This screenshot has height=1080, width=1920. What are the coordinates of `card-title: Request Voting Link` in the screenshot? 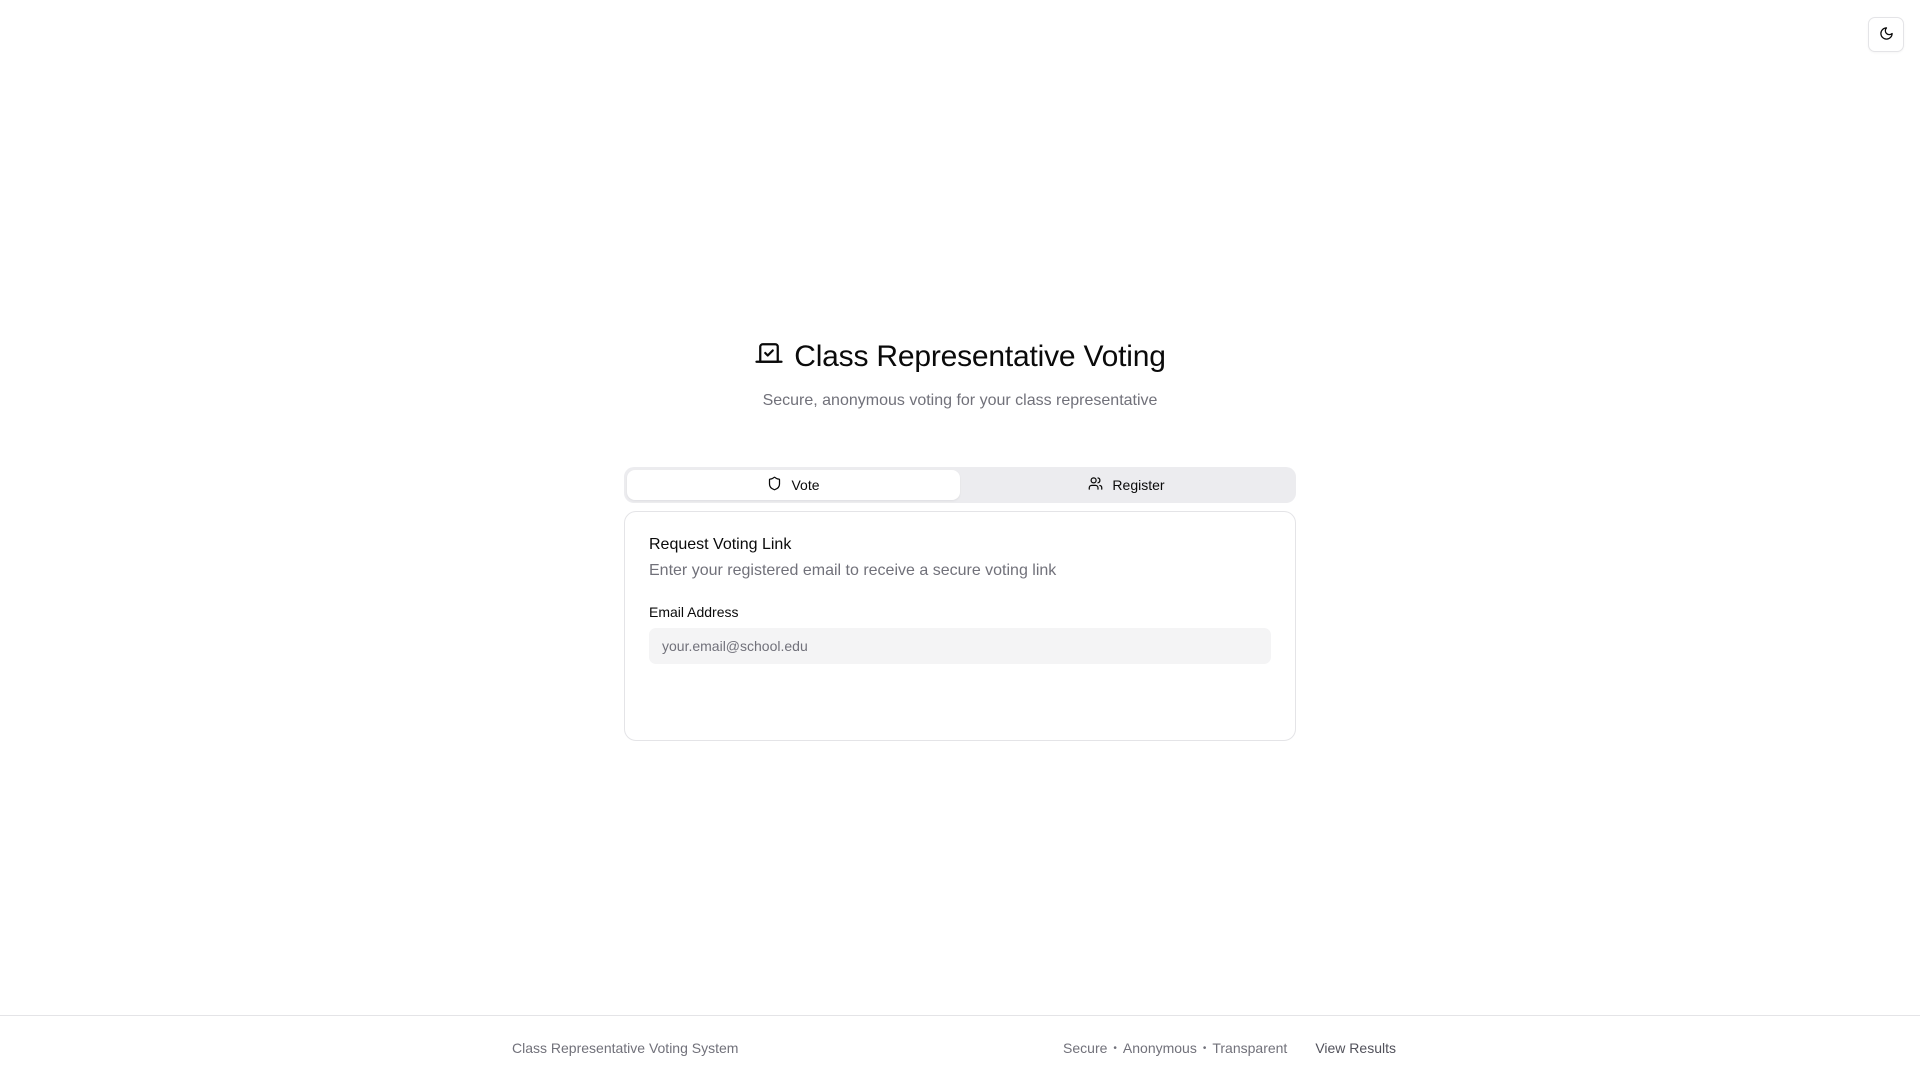 It's located at (720, 544).